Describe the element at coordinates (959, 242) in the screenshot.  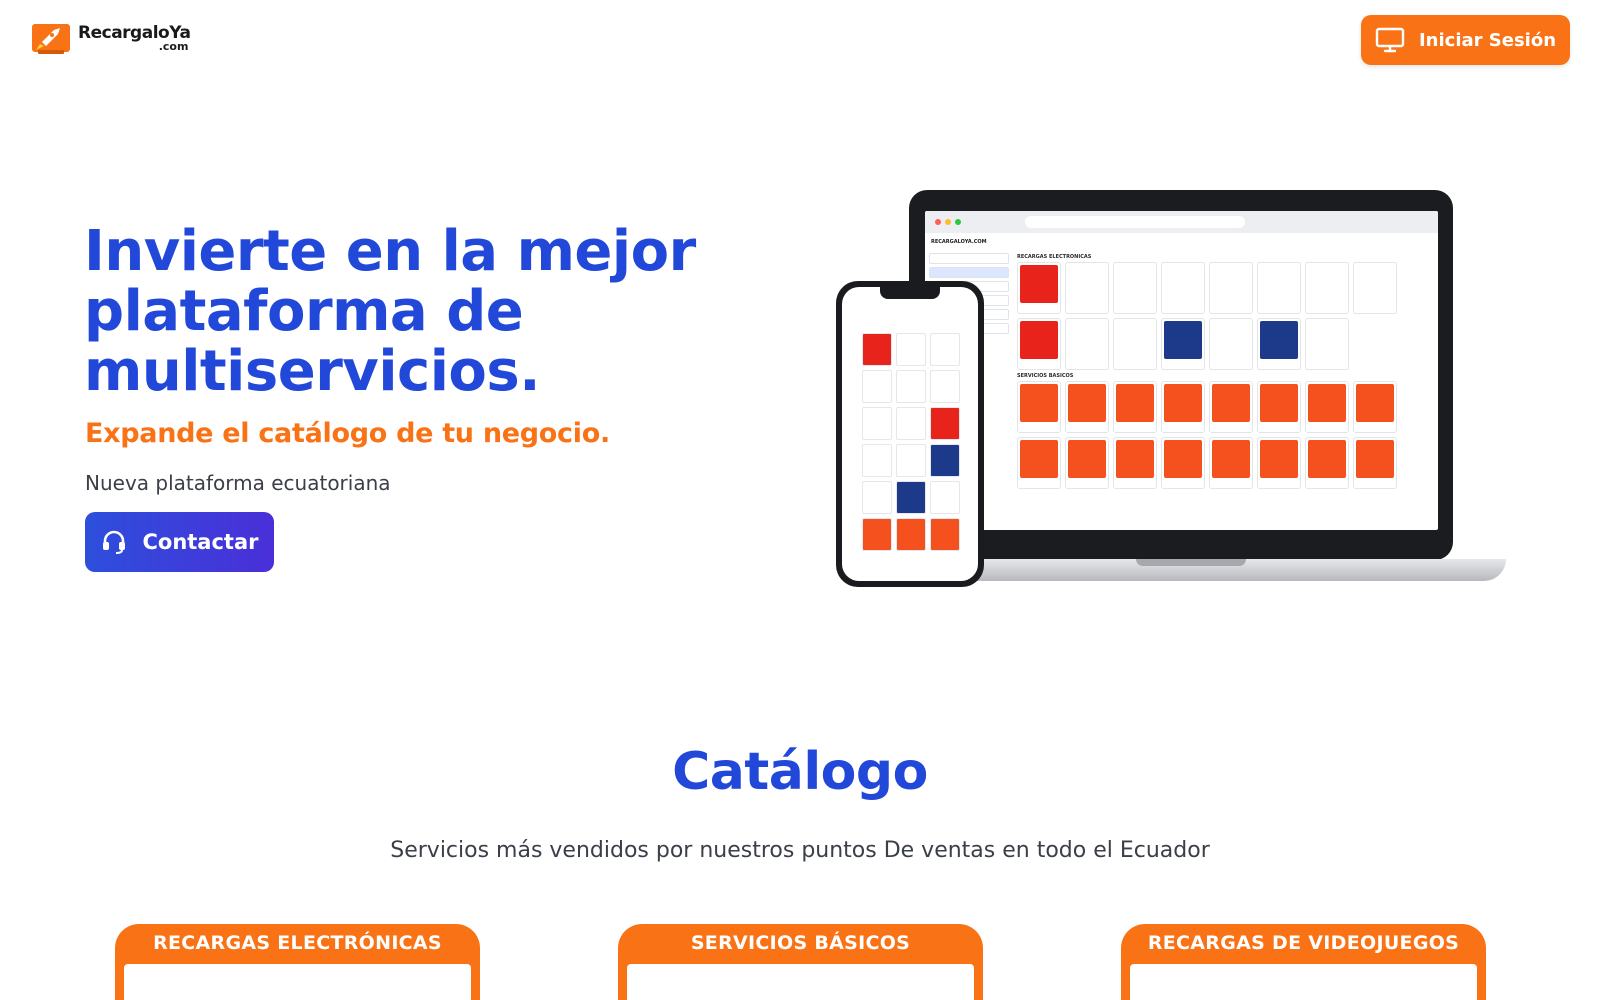
I see `mockup-site-label: RECARGALOYA.COM` at that location.